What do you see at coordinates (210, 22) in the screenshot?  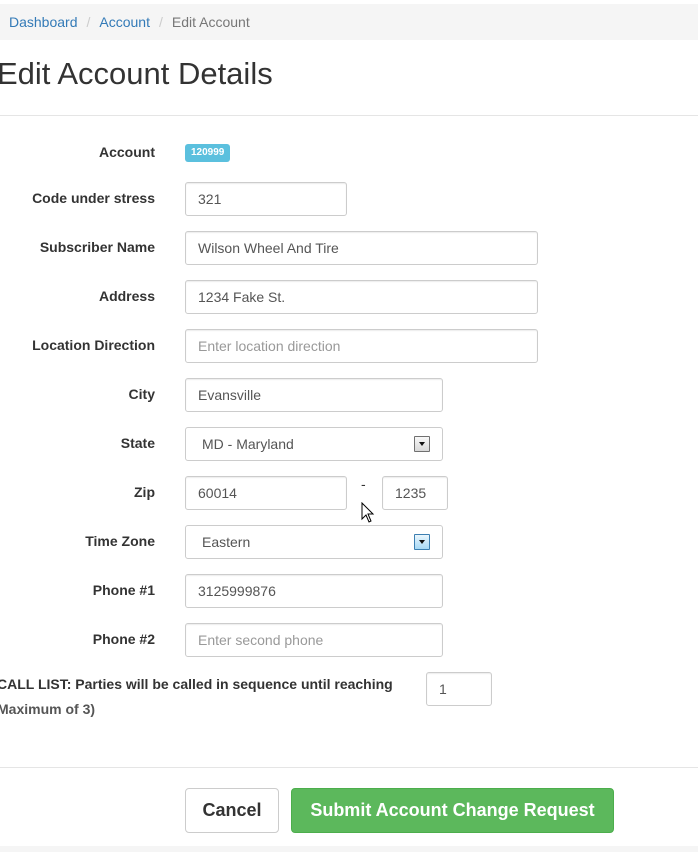 I see `breadcrumb-current: Edit Account` at bounding box center [210, 22].